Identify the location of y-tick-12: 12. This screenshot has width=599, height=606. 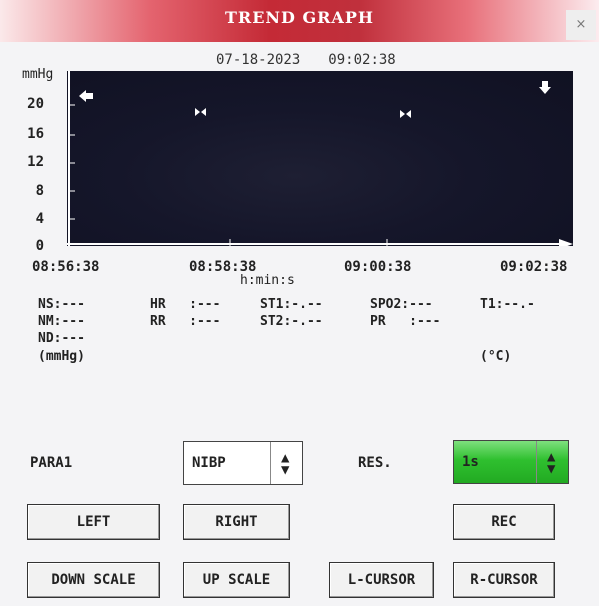
(35, 162).